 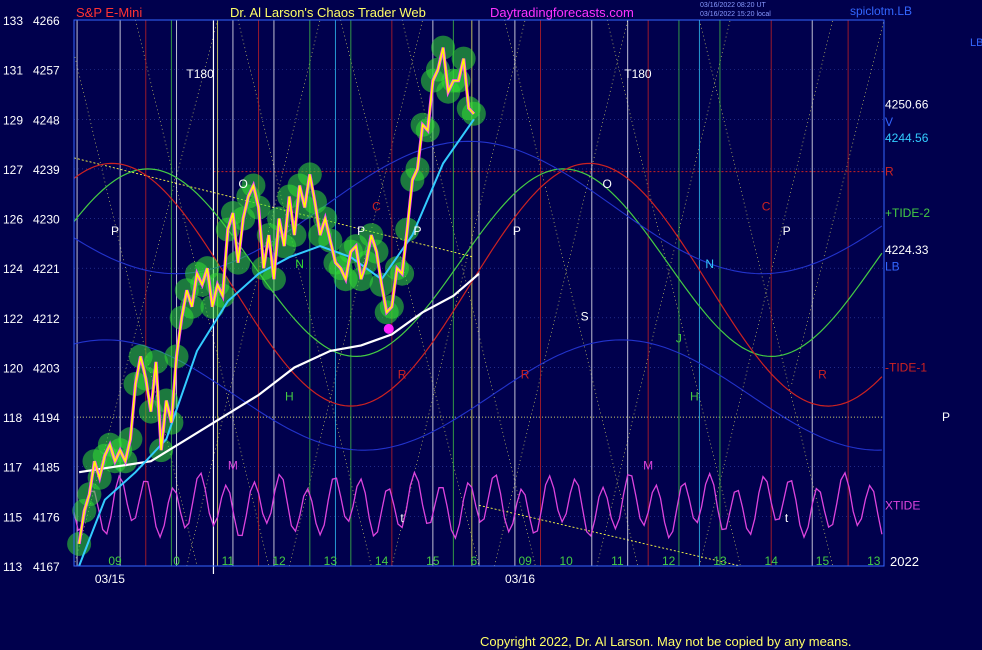 What do you see at coordinates (46, 517) in the screenshot?
I see `y-label-price: 4176` at bounding box center [46, 517].